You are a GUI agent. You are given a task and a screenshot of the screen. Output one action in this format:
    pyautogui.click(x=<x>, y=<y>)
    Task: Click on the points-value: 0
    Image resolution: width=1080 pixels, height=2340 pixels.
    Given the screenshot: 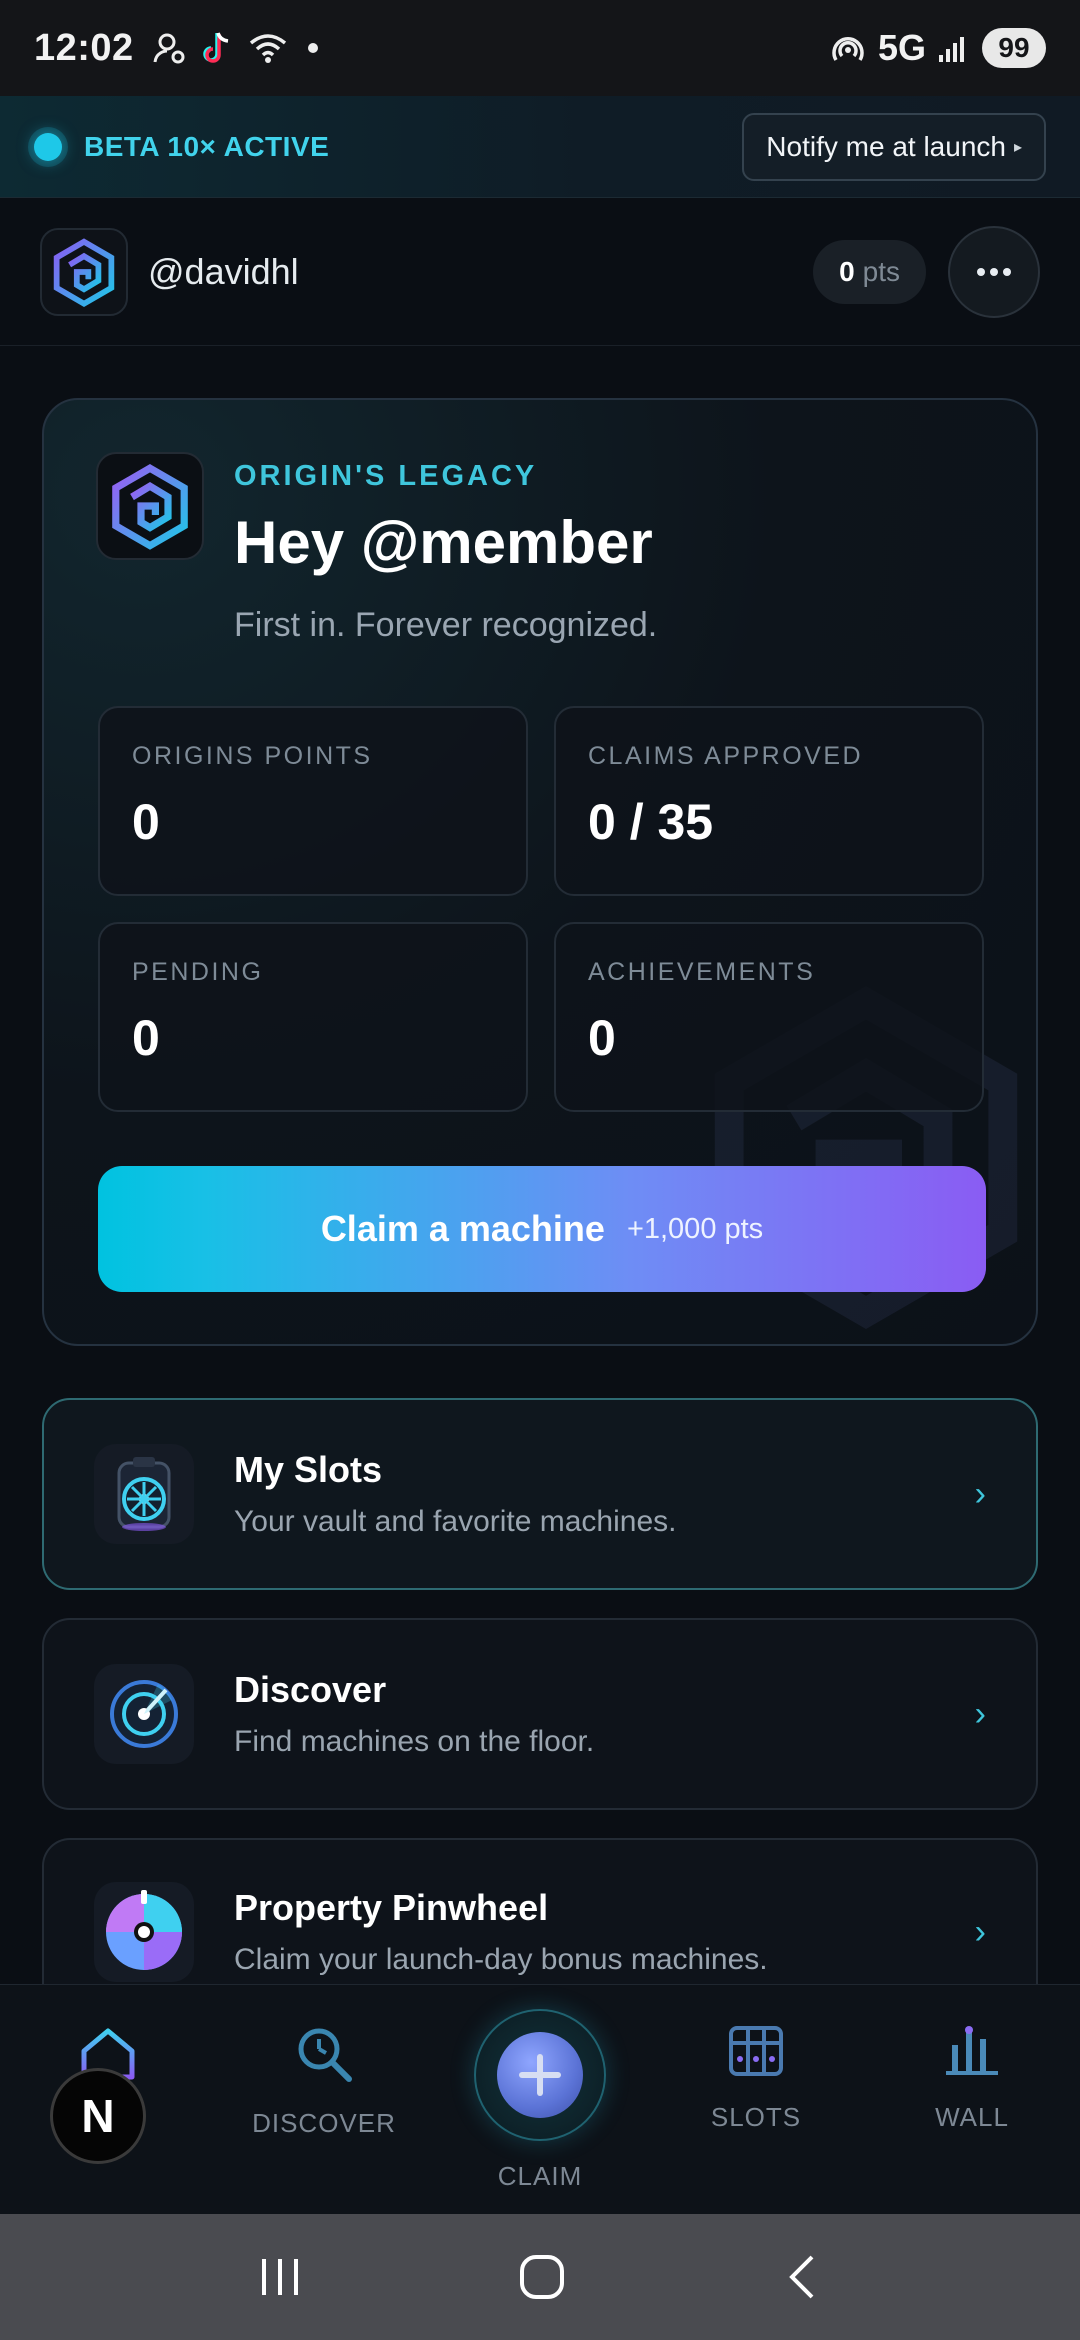 What is the action you would take?
    pyautogui.click(x=847, y=271)
    